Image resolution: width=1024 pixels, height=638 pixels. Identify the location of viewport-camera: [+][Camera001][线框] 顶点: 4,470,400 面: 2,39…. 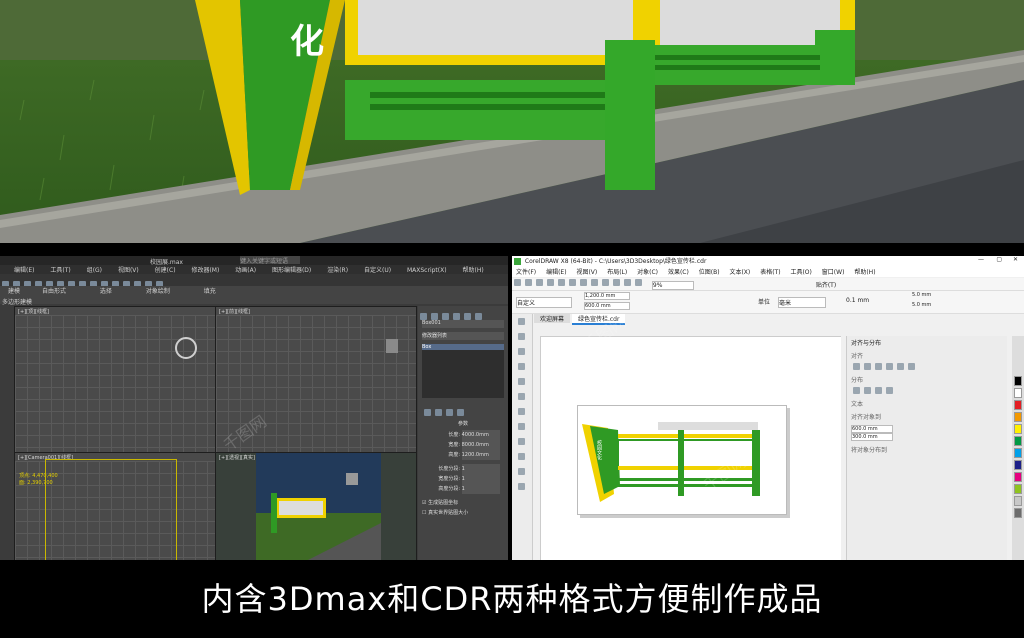
(115, 506).